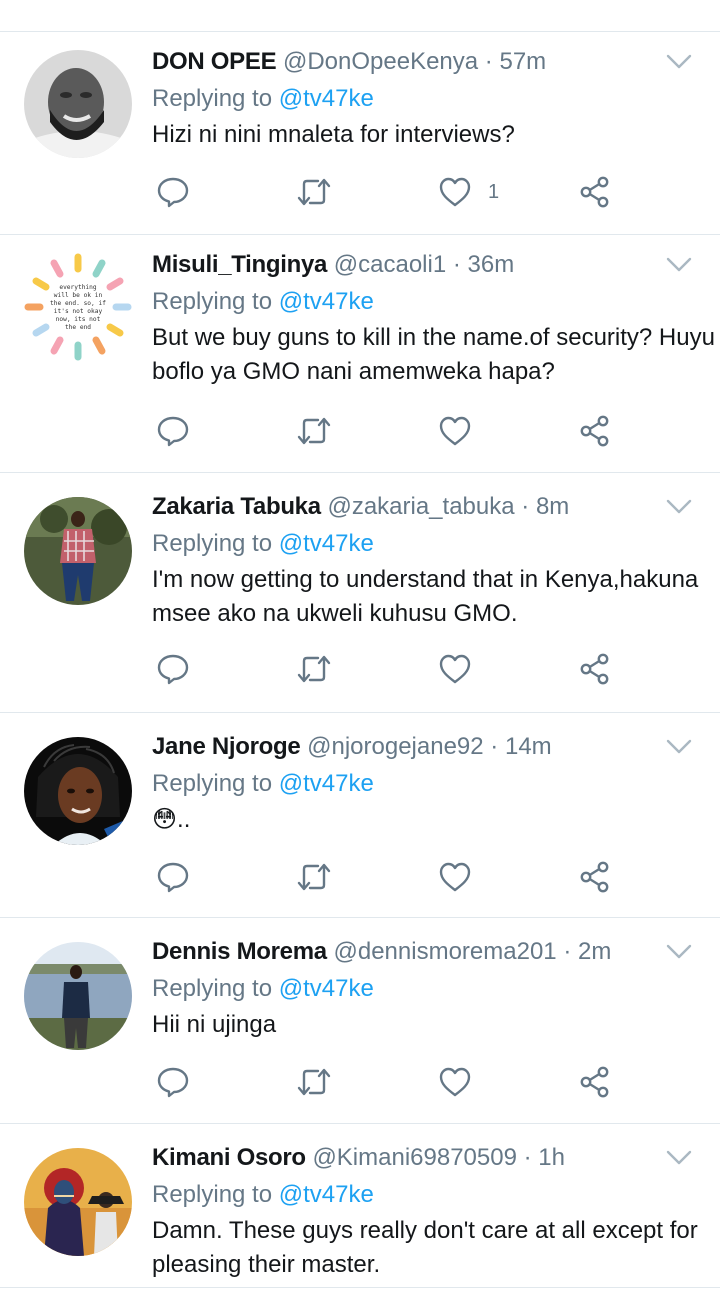 The image size is (720, 1311). I want to click on timestamp: 14m, so click(528, 746).